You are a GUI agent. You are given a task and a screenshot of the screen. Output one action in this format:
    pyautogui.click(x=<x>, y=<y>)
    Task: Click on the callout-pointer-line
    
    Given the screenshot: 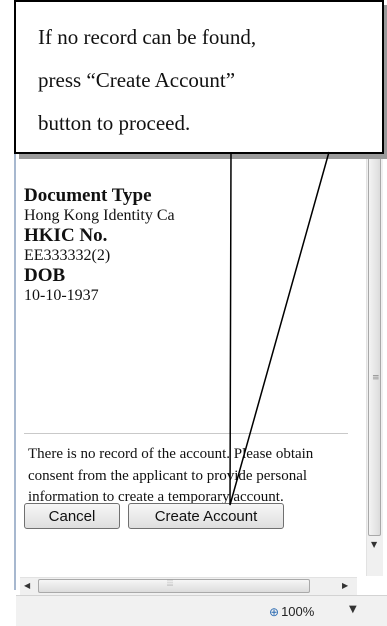 What is the action you would take?
    pyautogui.click(x=279, y=328)
    